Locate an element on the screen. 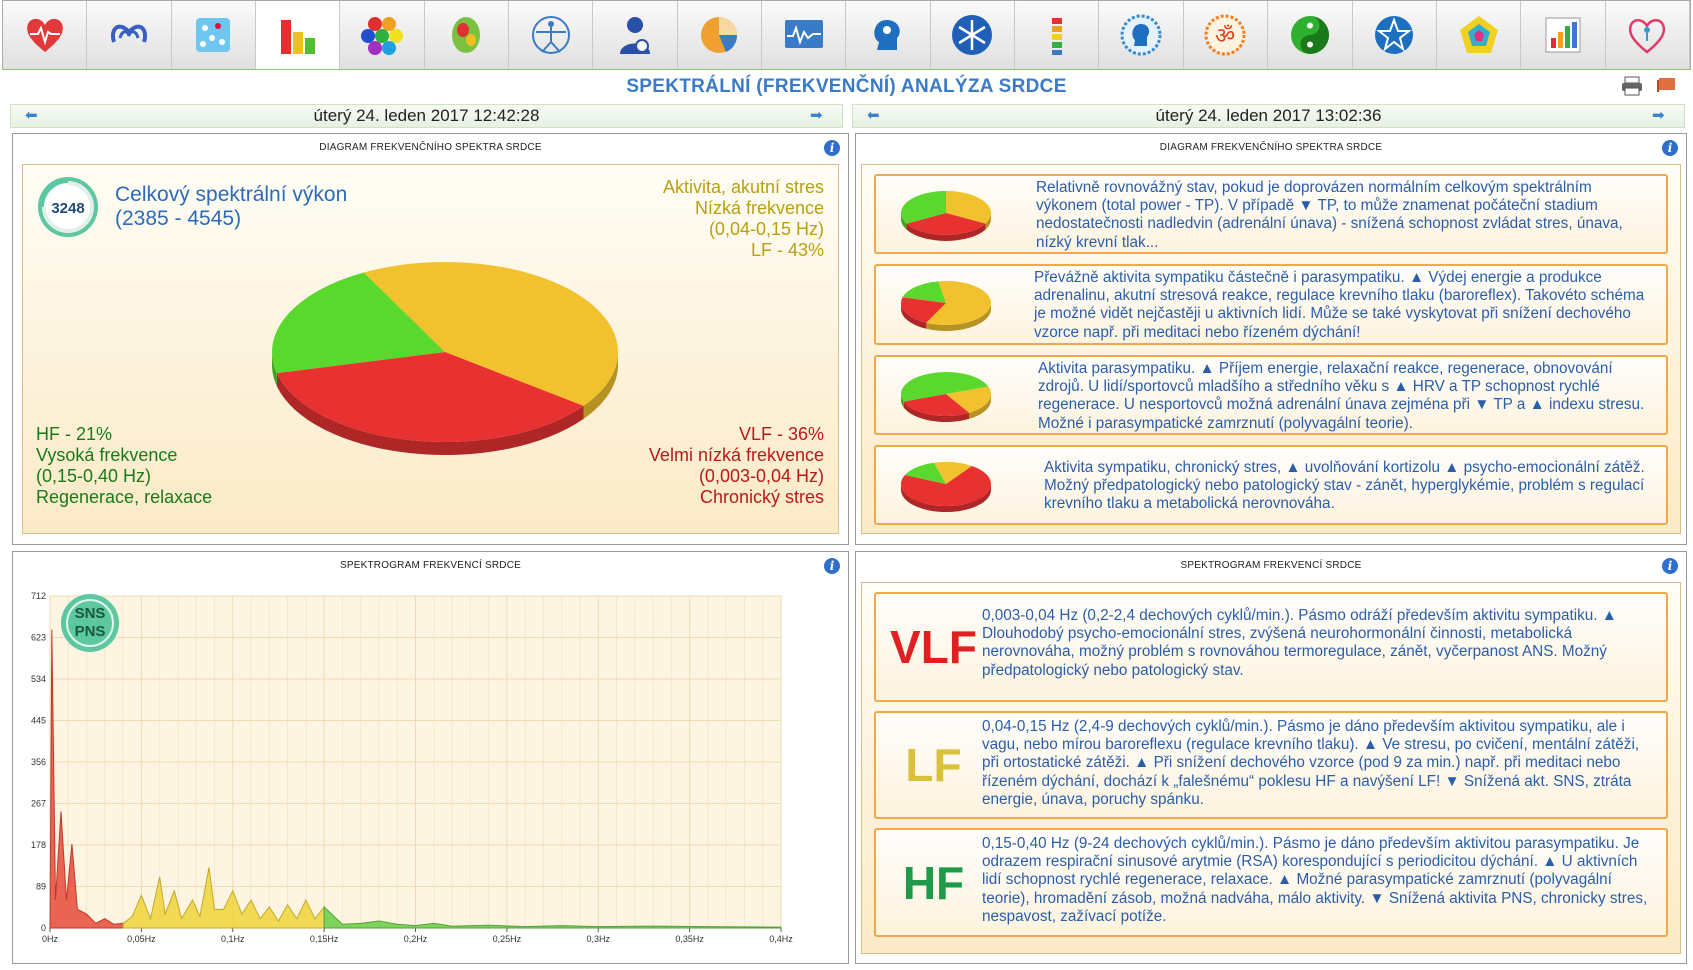  mini-pie-vlf is located at coordinates (946, 487).